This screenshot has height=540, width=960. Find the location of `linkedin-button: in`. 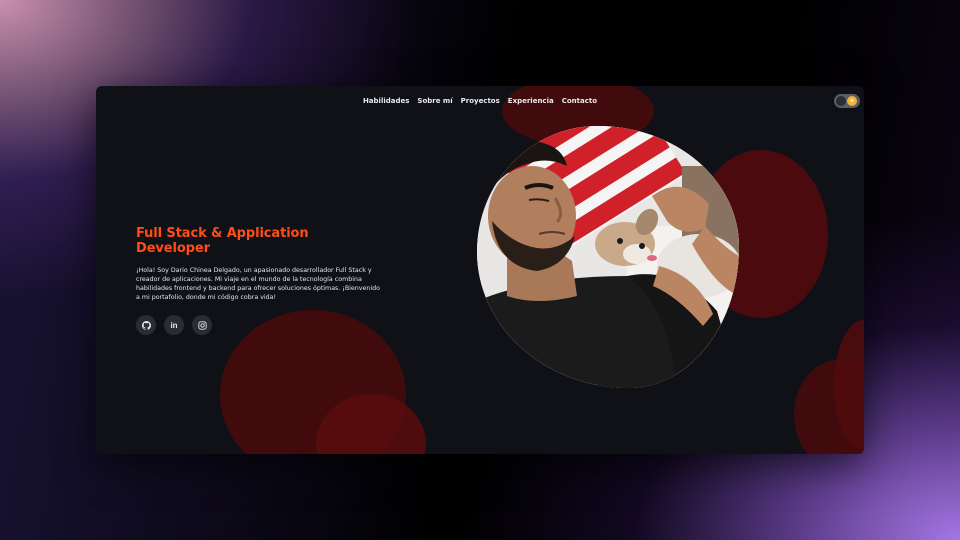

linkedin-button: in is located at coordinates (174, 325).